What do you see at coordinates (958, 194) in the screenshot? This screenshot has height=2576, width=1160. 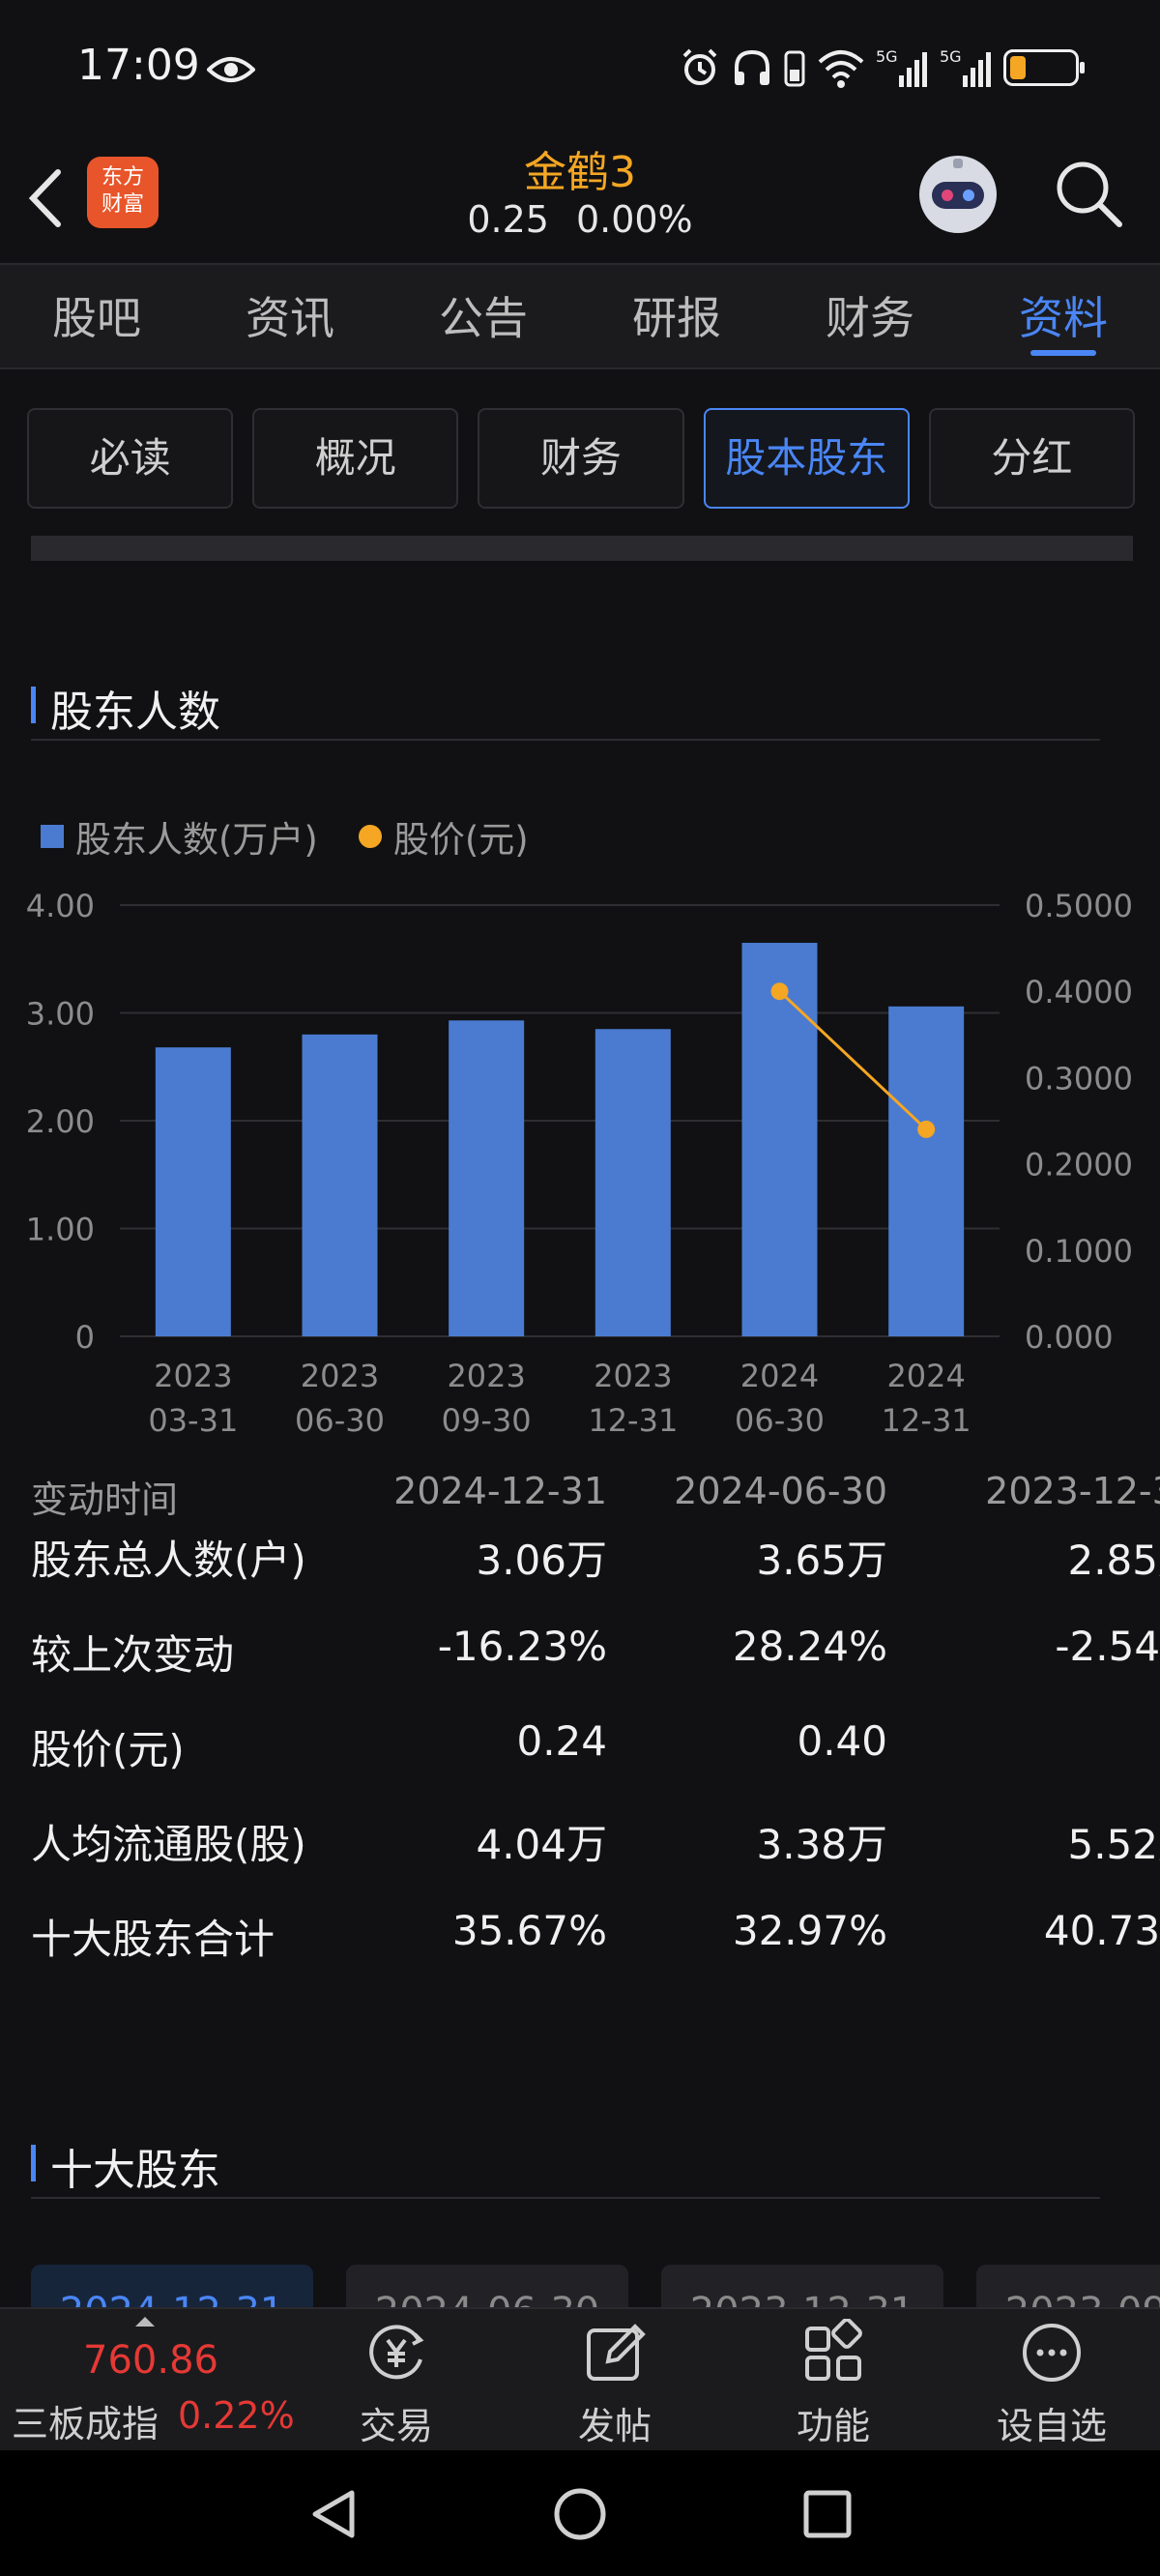 I see `robot-assistant-icon` at bounding box center [958, 194].